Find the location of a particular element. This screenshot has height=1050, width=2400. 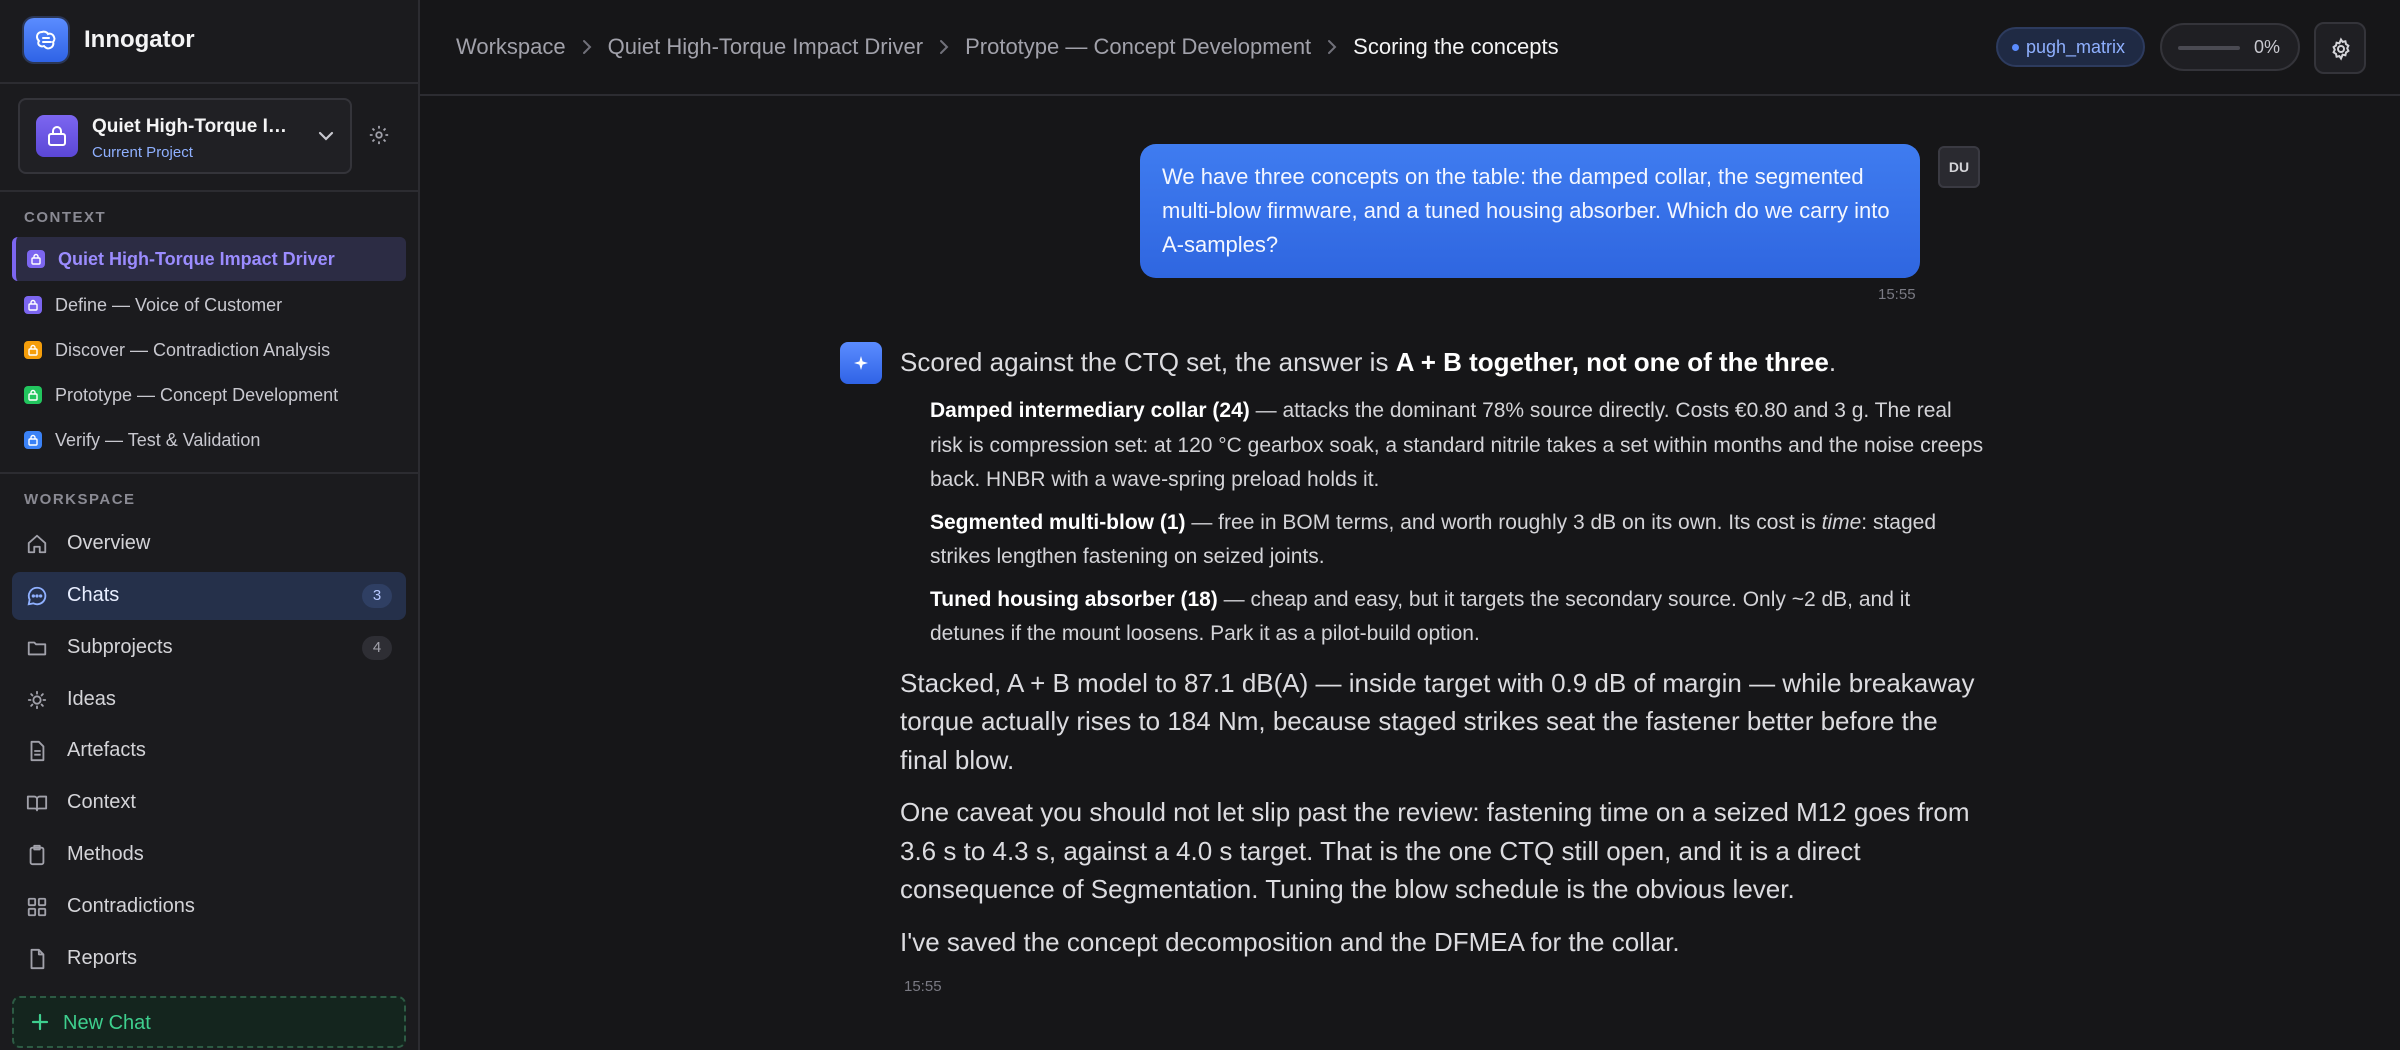

chat-icon is located at coordinates (37, 596).